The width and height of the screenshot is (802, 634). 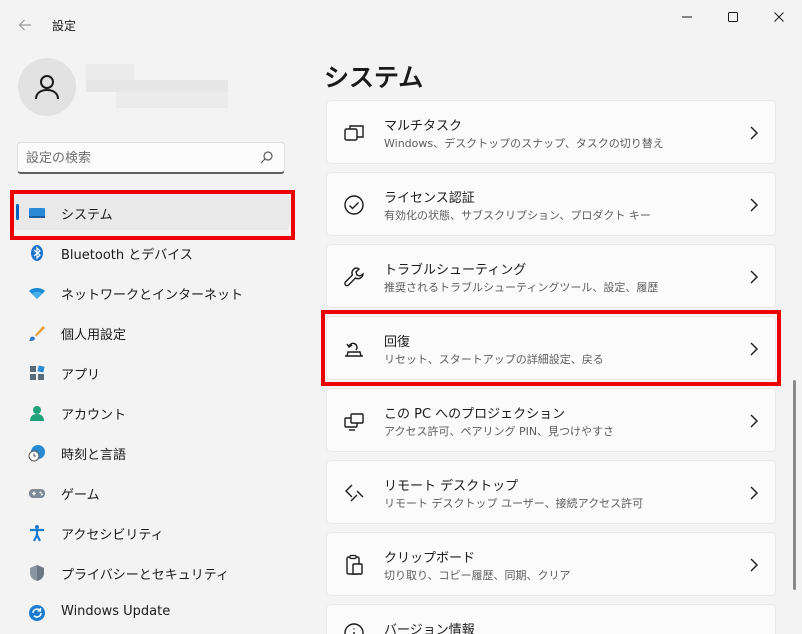 I want to click on card-subtitle: リモート デスクトップ ユーザー、接続アクセス許可, so click(x=514, y=503).